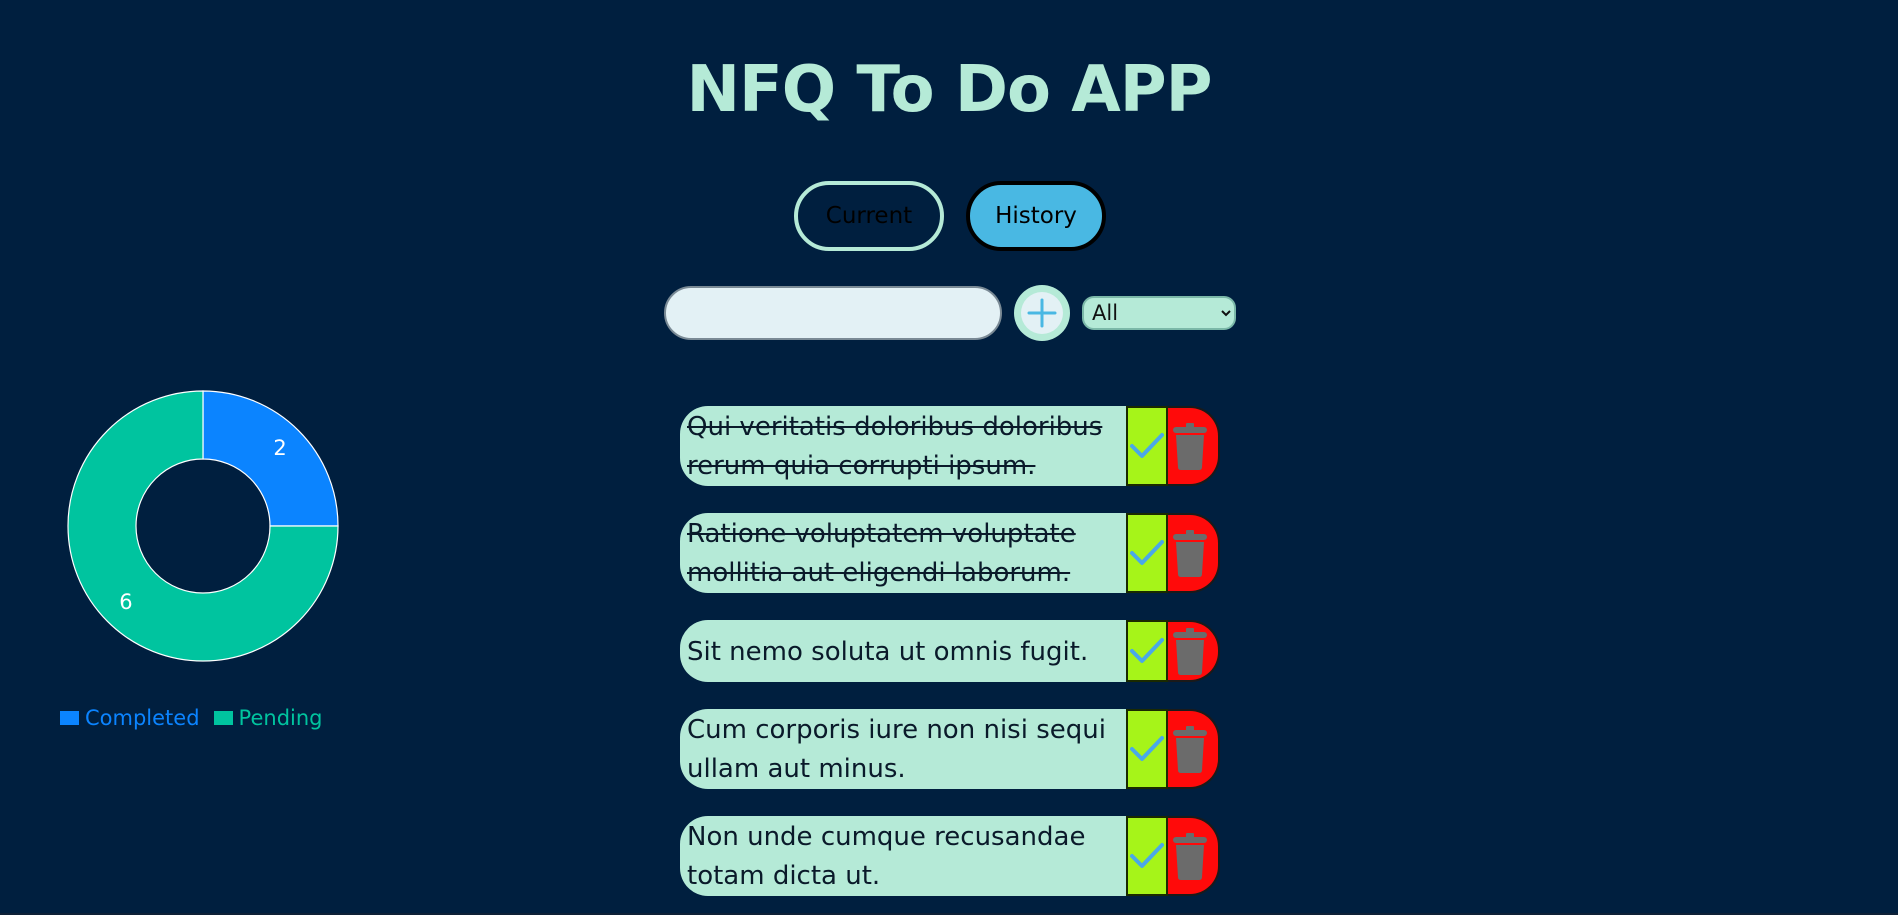 The height and width of the screenshot is (915, 1898). What do you see at coordinates (280, 718) in the screenshot?
I see `legend-label-pending: Pending` at bounding box center [280, 718].